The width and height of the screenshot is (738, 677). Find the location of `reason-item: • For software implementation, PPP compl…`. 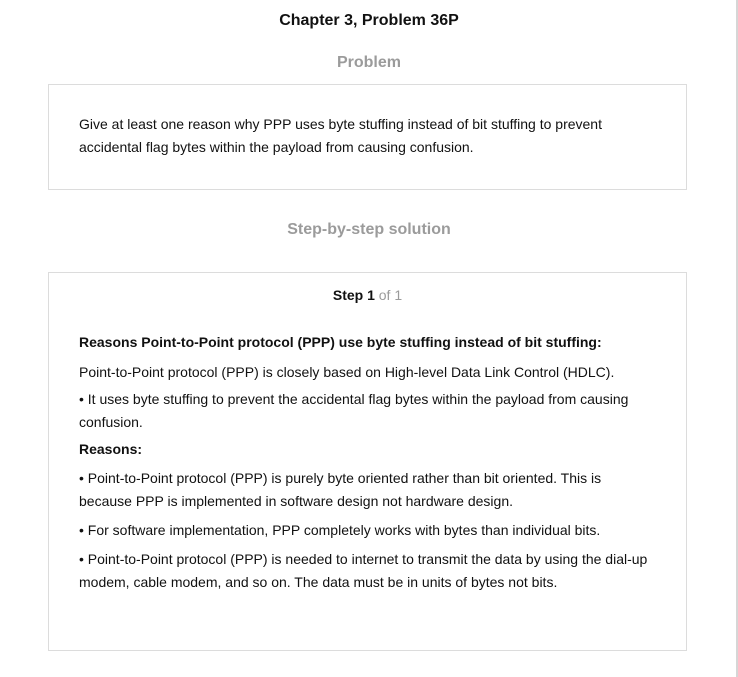

reason-item: • For software implementation, PPP compl… is located at coordinates (340, 530).